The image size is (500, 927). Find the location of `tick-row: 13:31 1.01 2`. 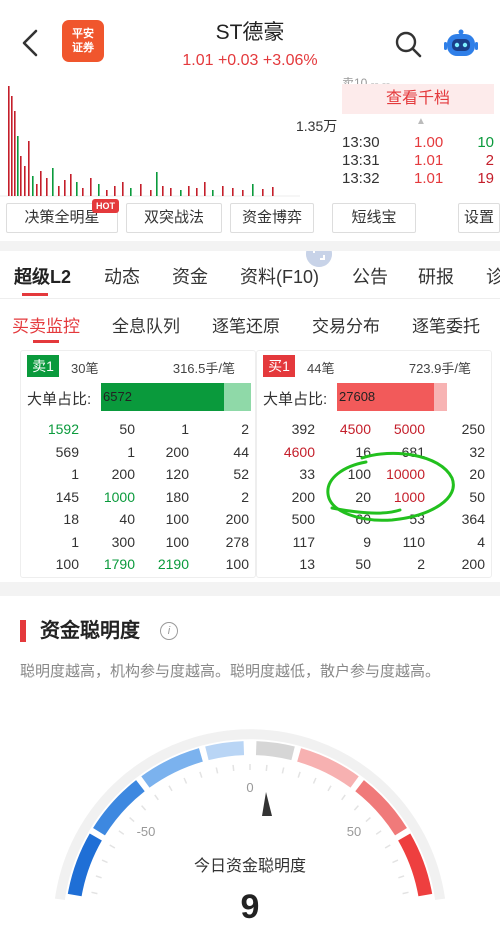

tick-row: 13:31 1.01 2 is located at coordinates (418, 161).